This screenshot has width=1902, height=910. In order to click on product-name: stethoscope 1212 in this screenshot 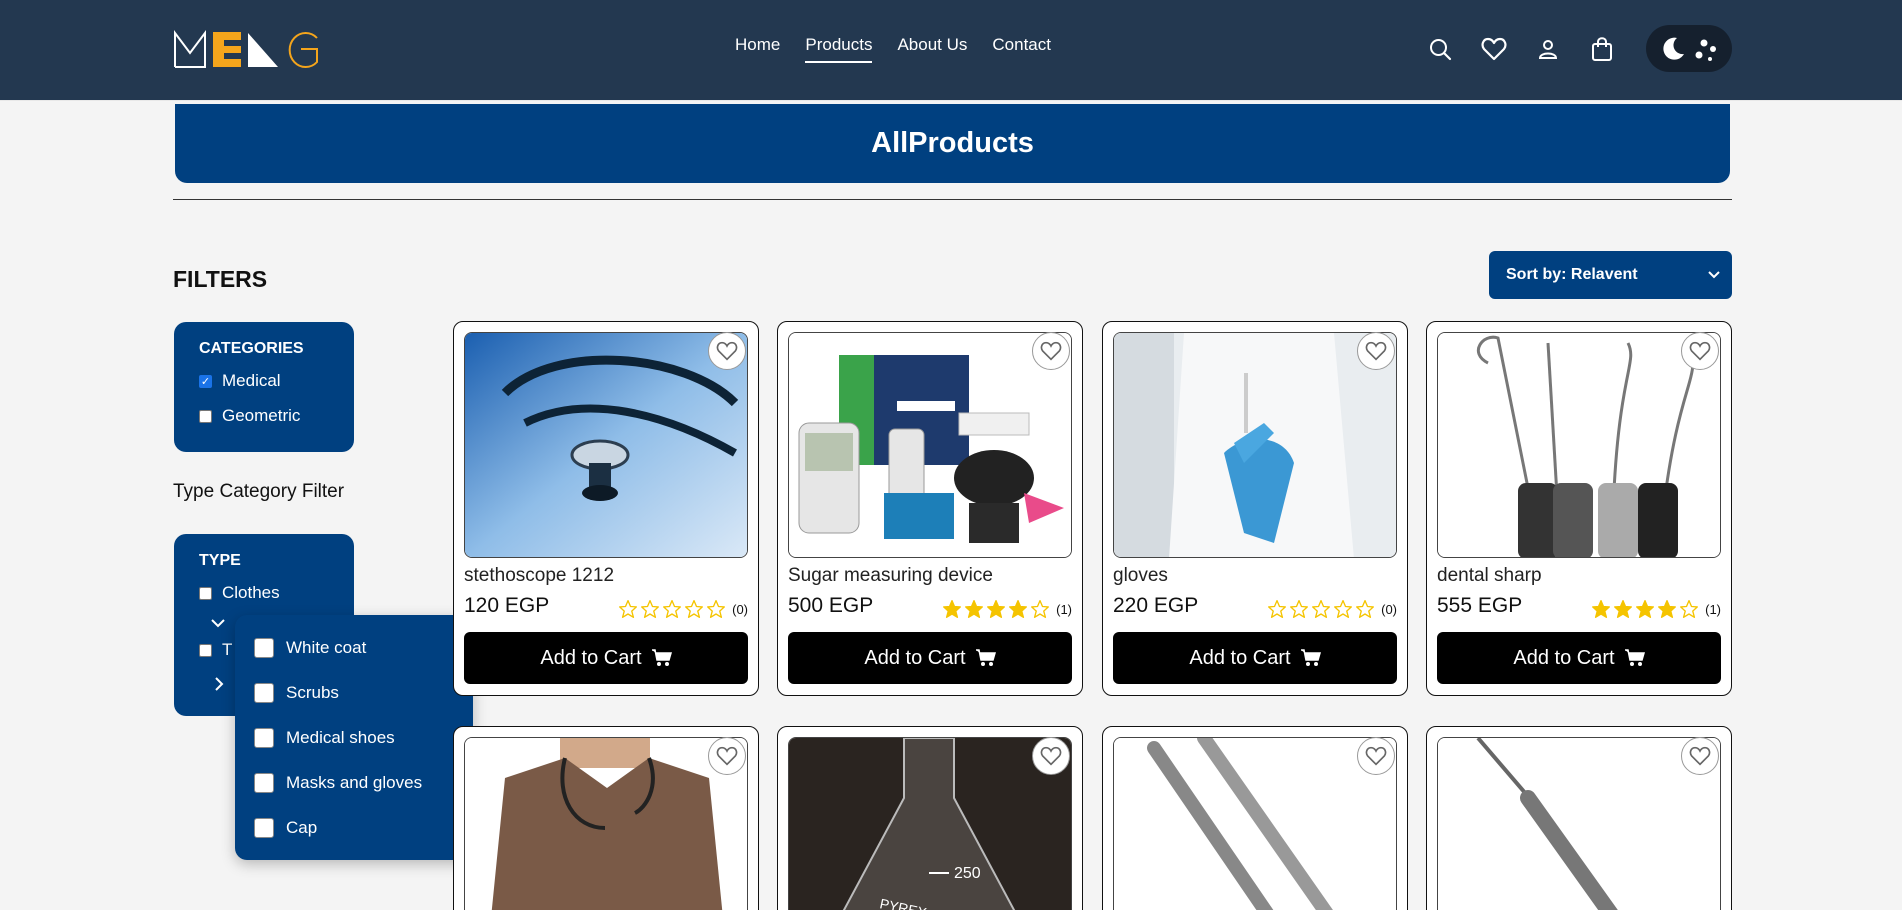, I will do `click(539, 576)`.